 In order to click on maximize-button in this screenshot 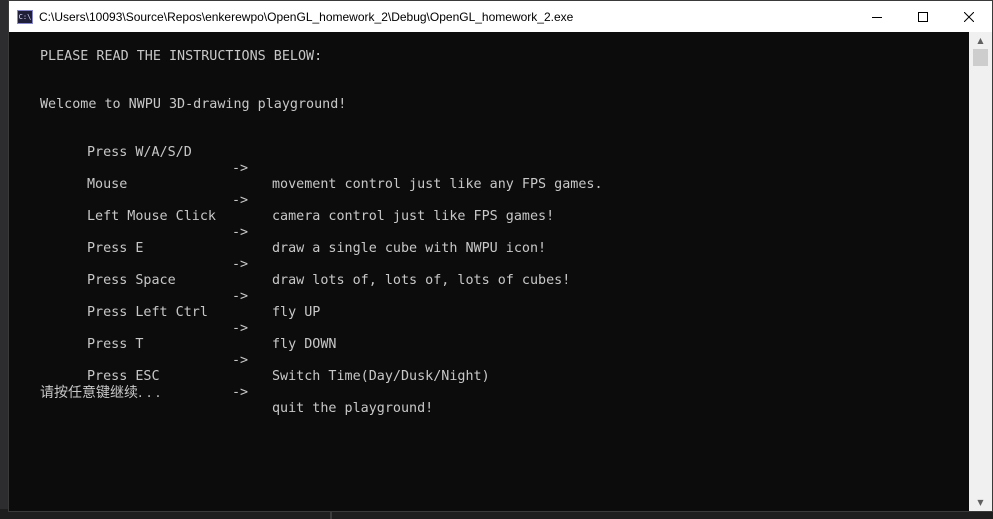, I will do `click(923, 16)`.